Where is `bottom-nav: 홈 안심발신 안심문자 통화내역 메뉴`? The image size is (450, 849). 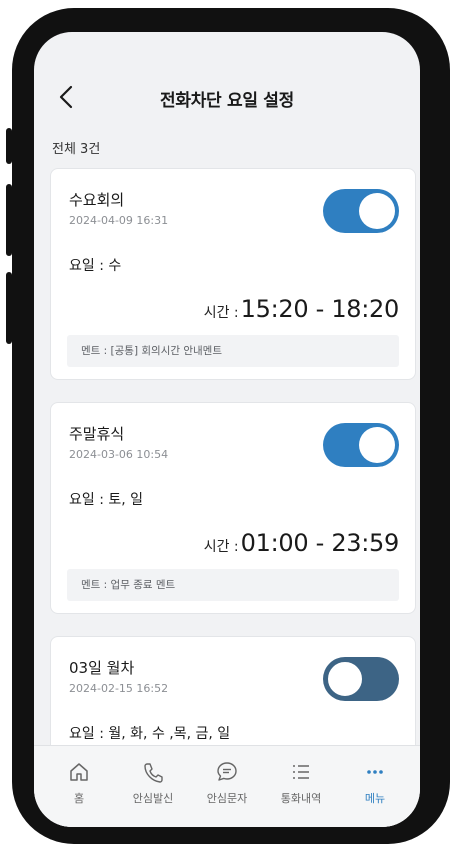 bottom-nav: 홈 안심발신 안심문자 통화내역 메뉴 is located at coordinates (227, 786).